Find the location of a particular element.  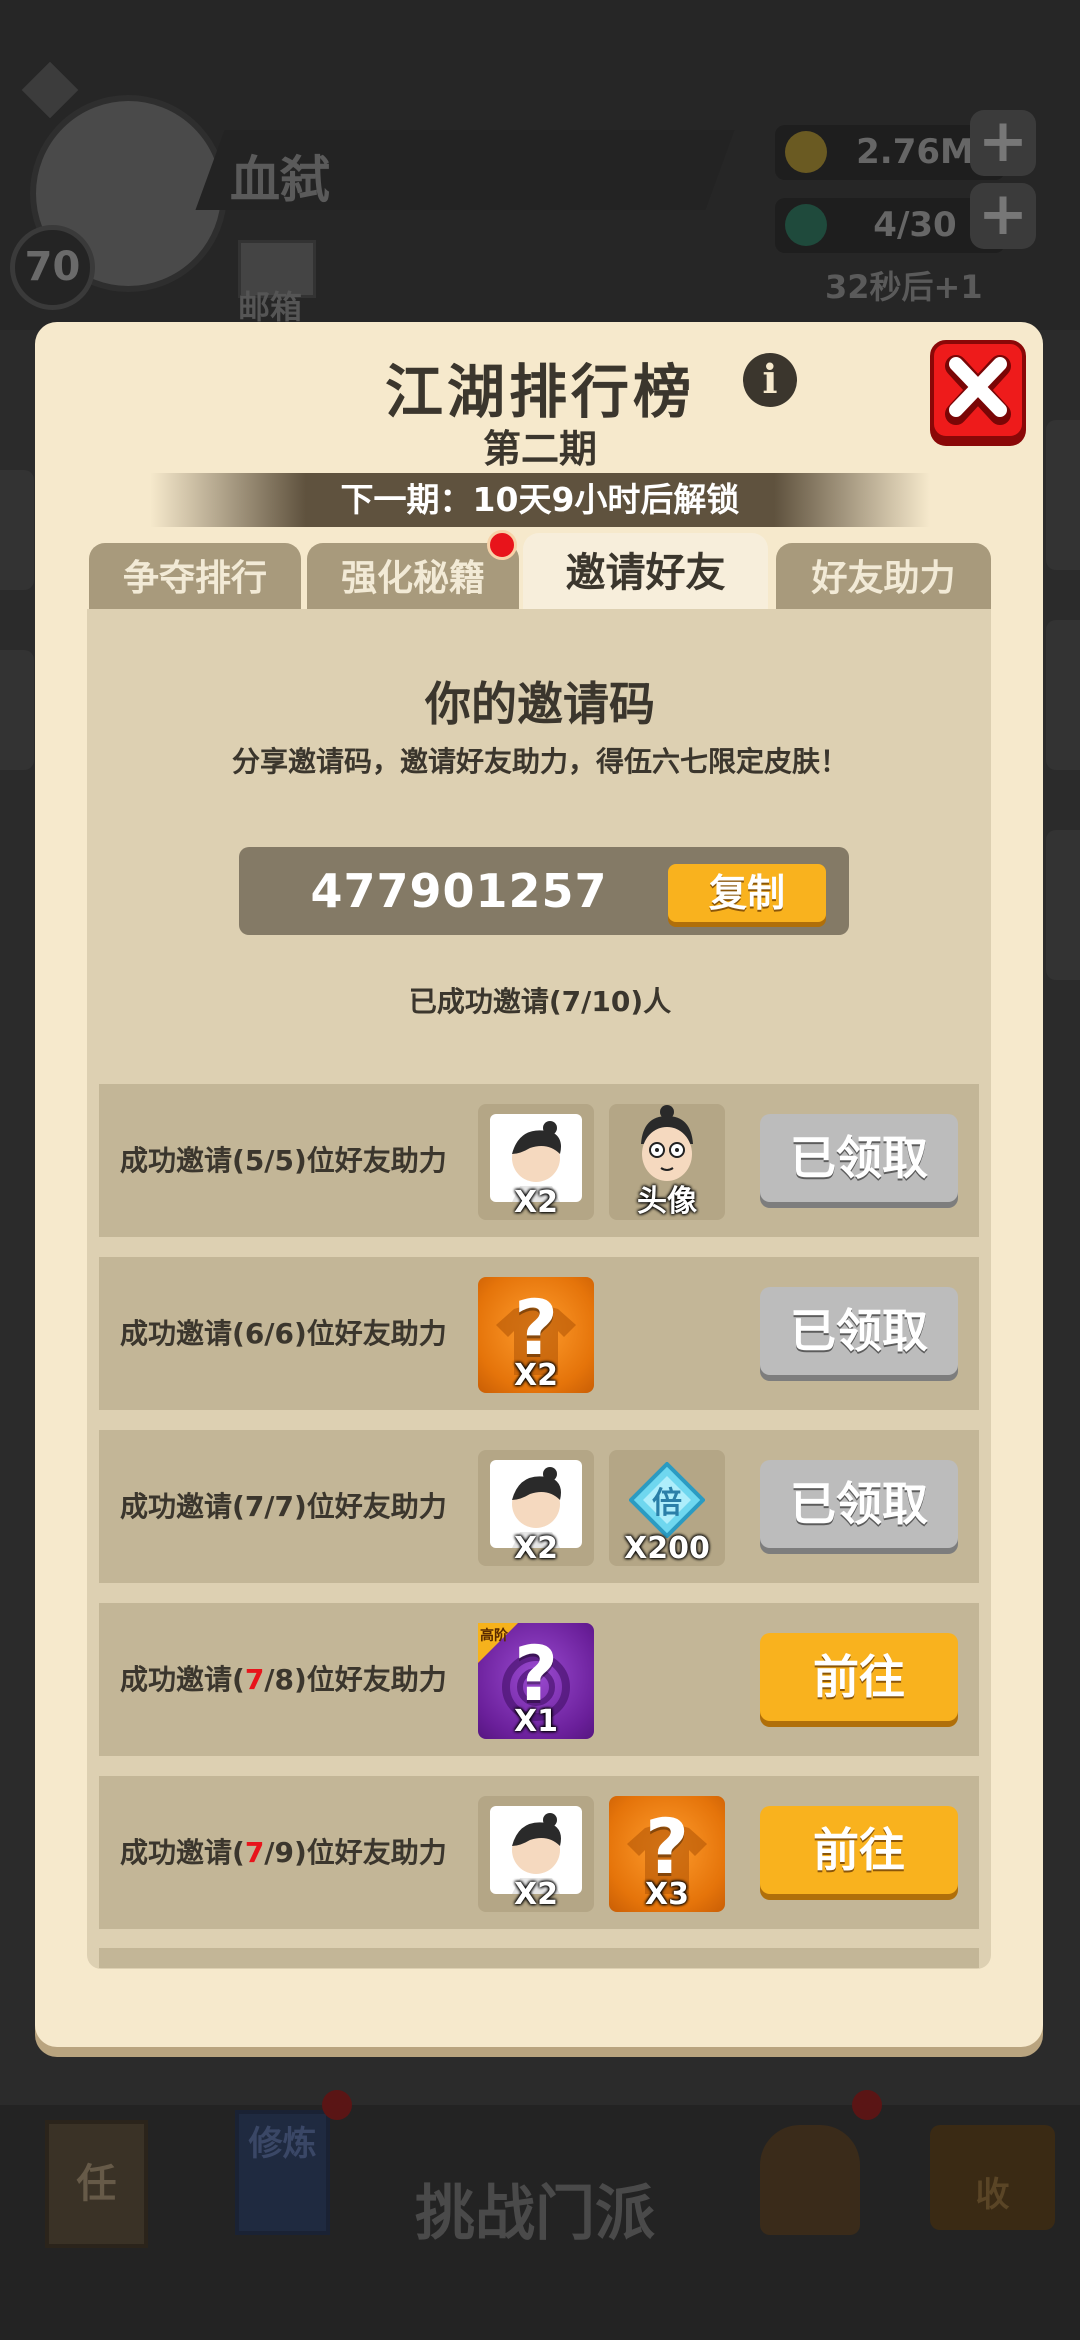

reward-item-mystery-shirt: ? X2 is located at coordinates (536, 1335).